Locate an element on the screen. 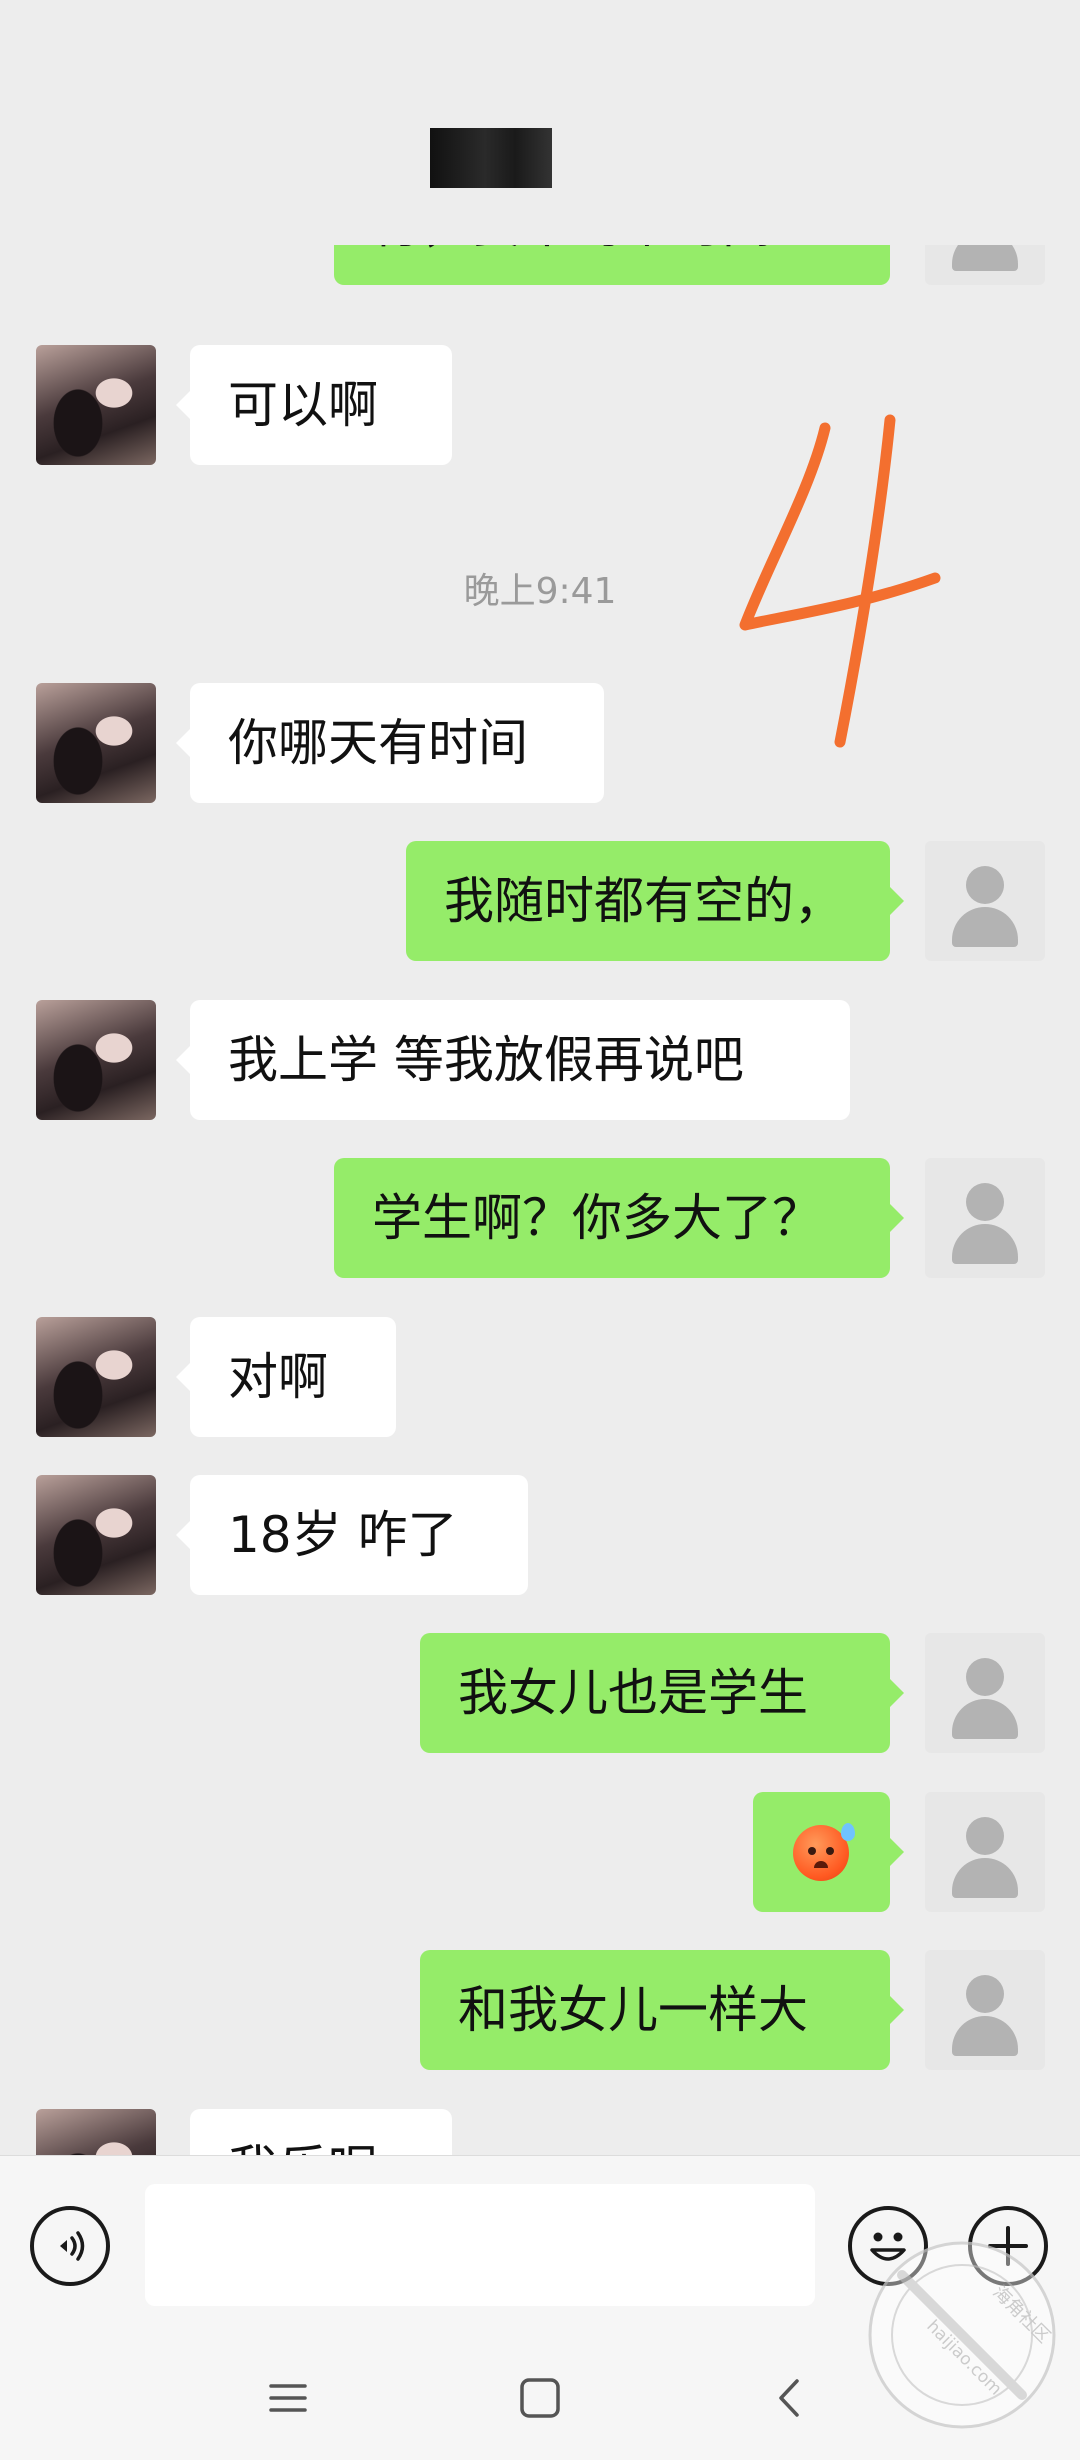 The width and height of the screenshot is (1080, 2460). message-row-in: 18岁 咋了 is located at coordinates (540, 1535).